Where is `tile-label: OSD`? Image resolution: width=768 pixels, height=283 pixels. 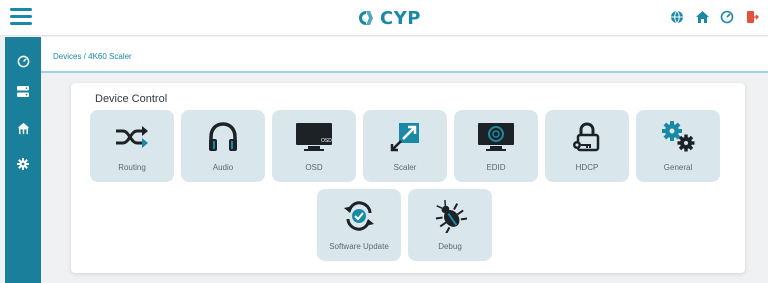
tile-label: OSD is located at coordinates (314, 167).